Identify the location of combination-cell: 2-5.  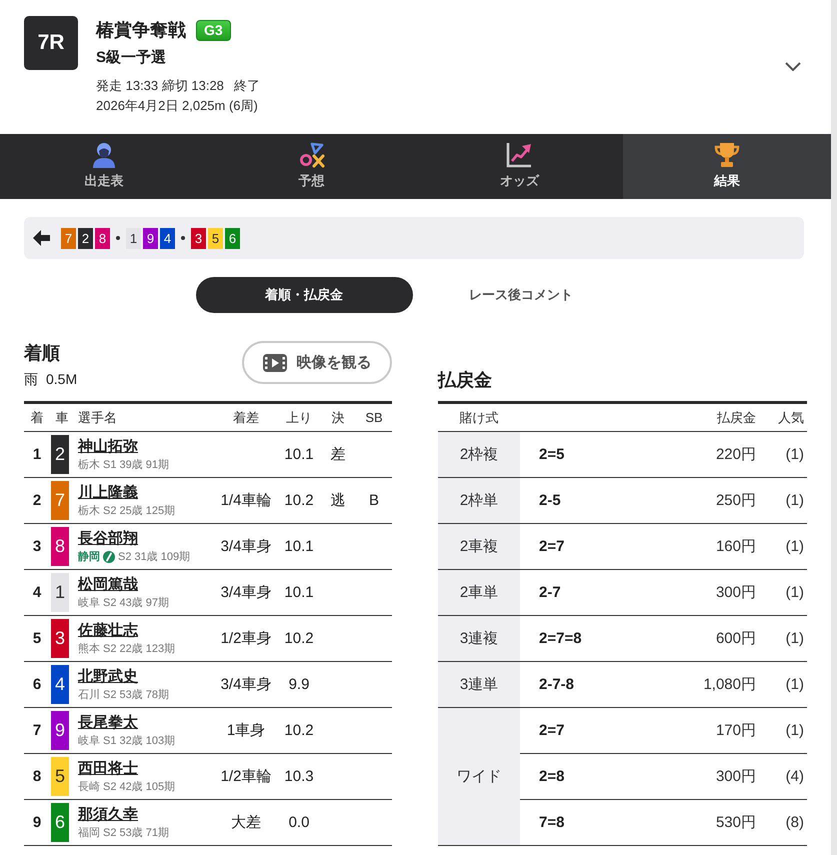
(578, 501).